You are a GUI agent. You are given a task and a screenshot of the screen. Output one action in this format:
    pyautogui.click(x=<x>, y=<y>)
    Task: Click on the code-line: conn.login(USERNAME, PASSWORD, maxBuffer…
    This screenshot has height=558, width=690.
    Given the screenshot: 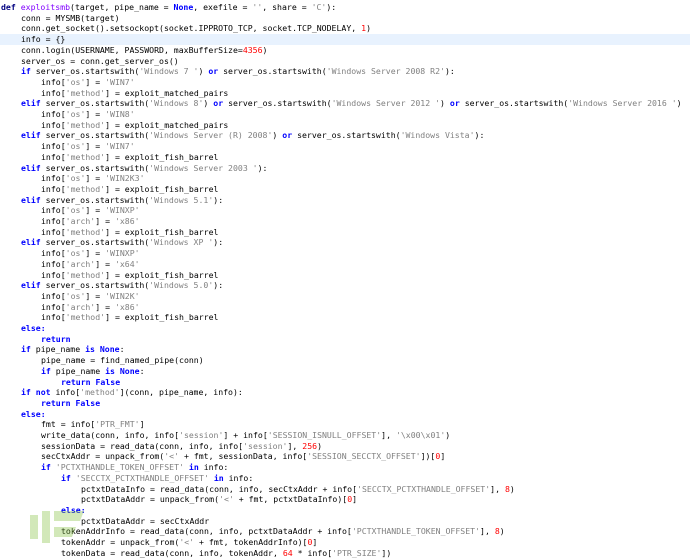 What is the action you would take?
    pyautogui.click(x=345, y=50)
    